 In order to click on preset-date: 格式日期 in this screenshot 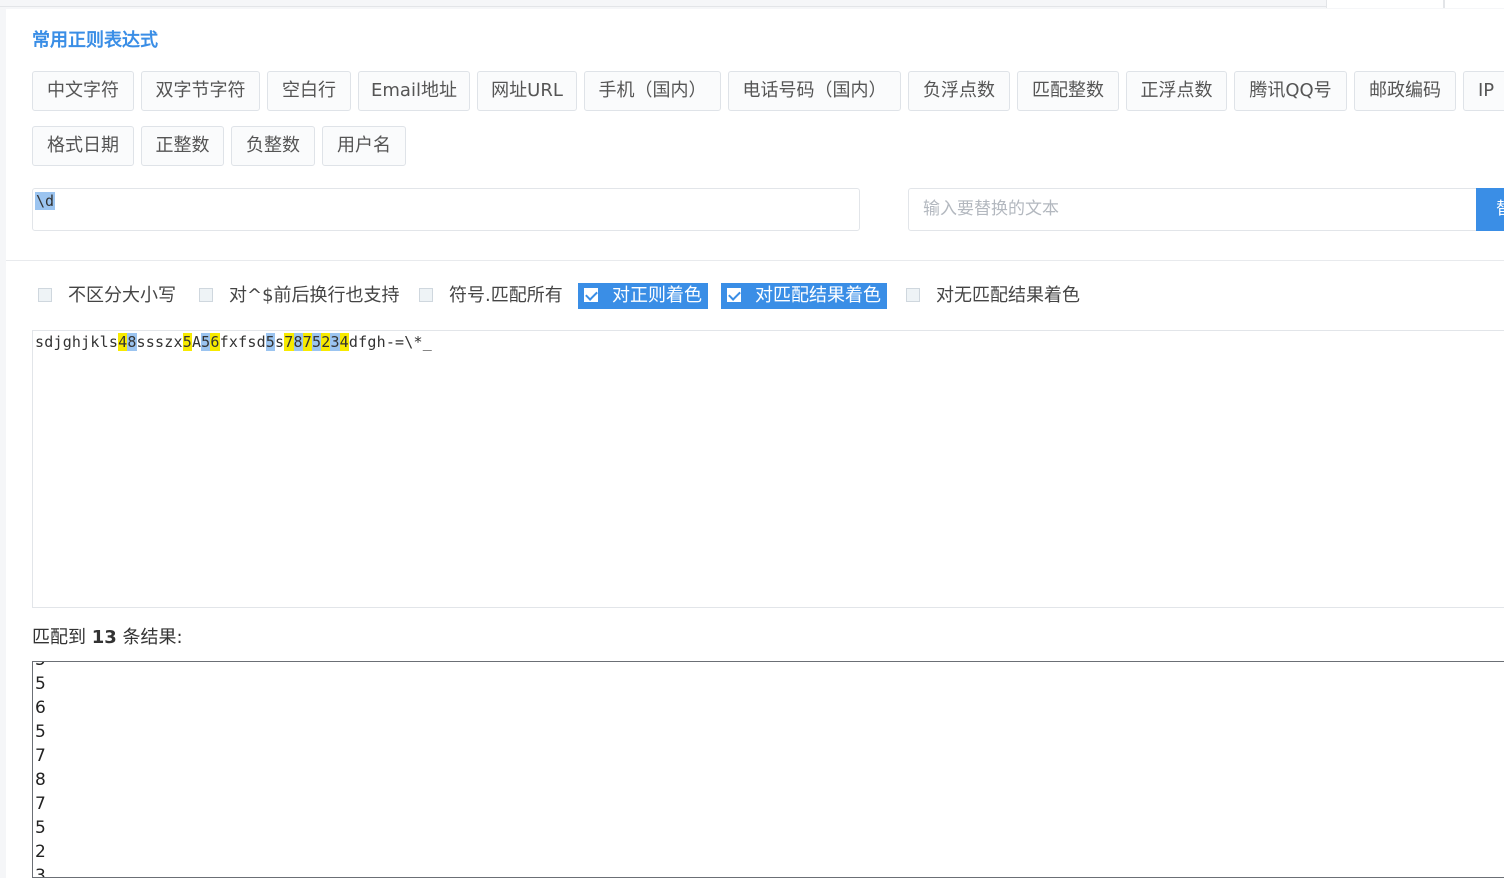, I will do `click(83, 146)`.